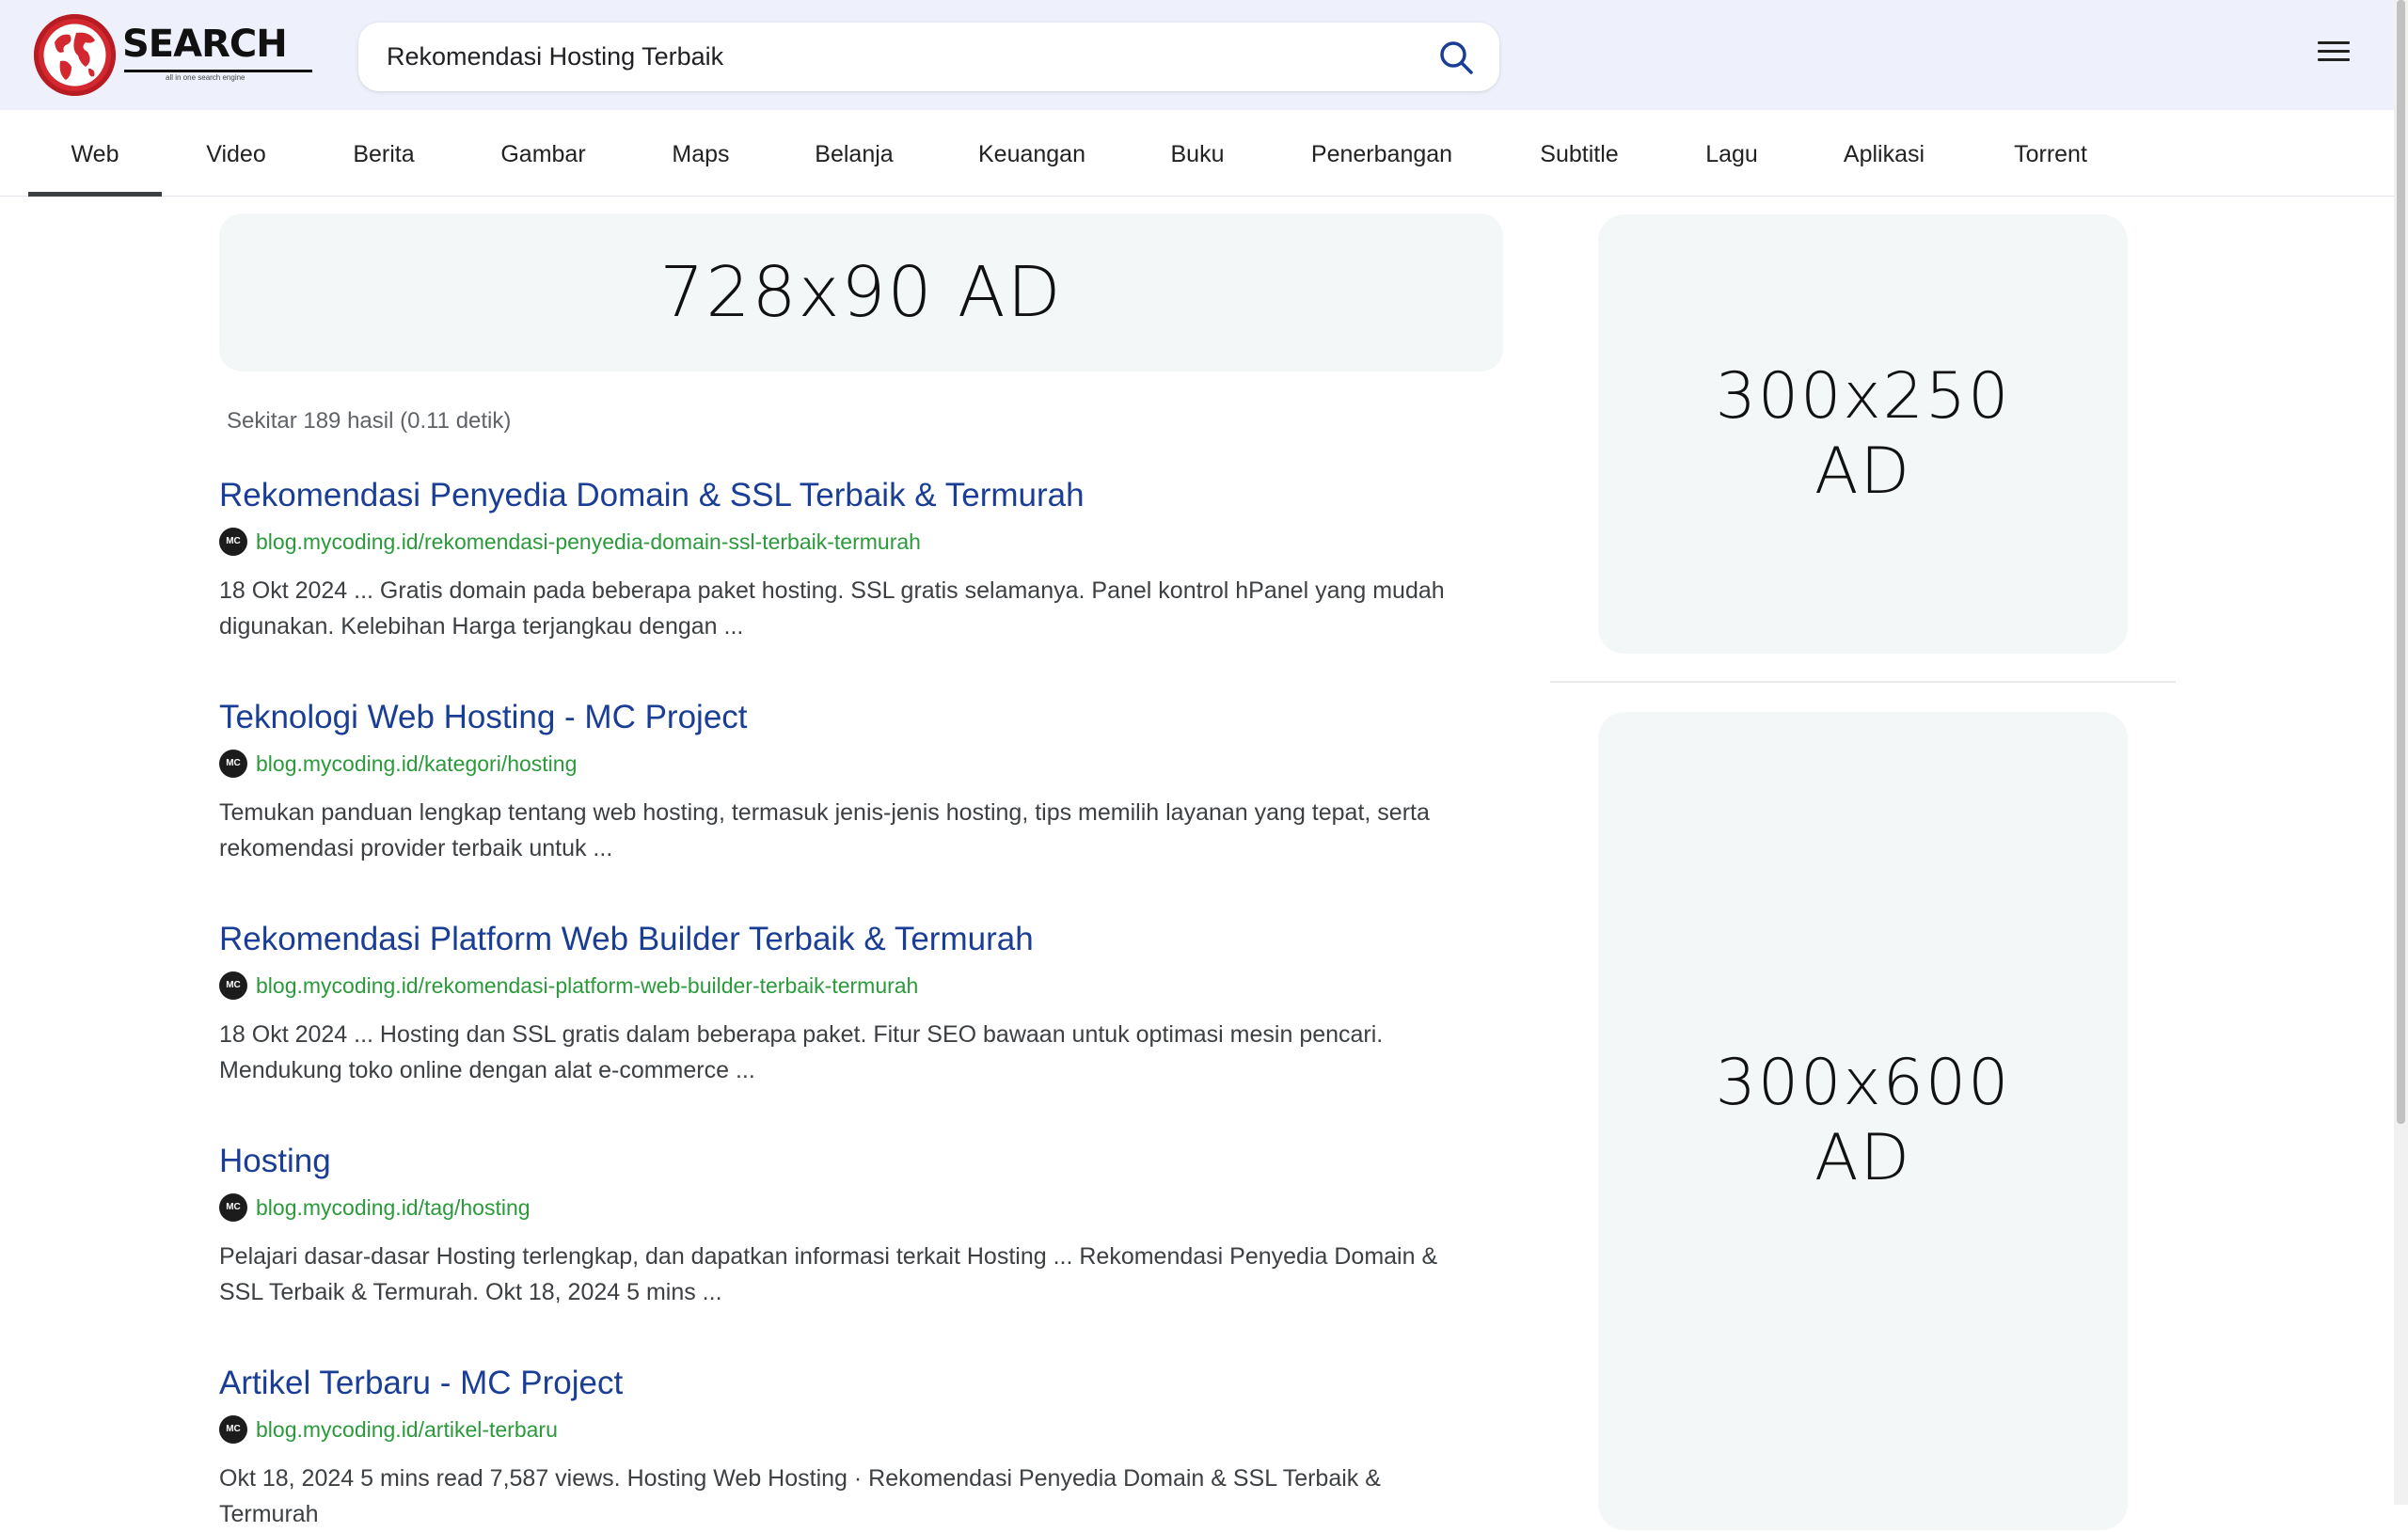 The image size is (2408, 1532). Describe the element at coordinates (850, 765) in the screenshot. I see `result-url-row: MC blog.mycoding.id/kategori/hosting` at that location.